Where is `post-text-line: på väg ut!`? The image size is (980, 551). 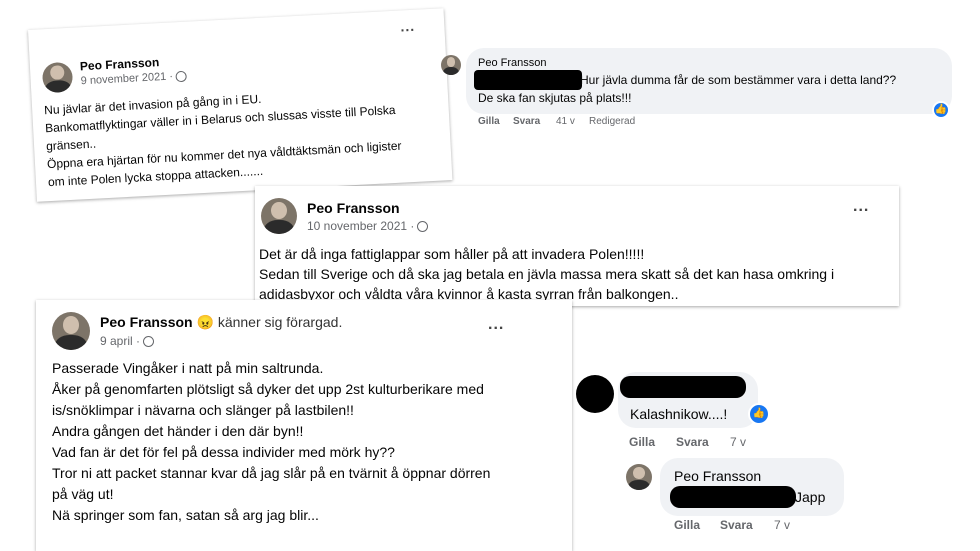 post-text-line: på väg ut! is located at coordinates (83, 494).